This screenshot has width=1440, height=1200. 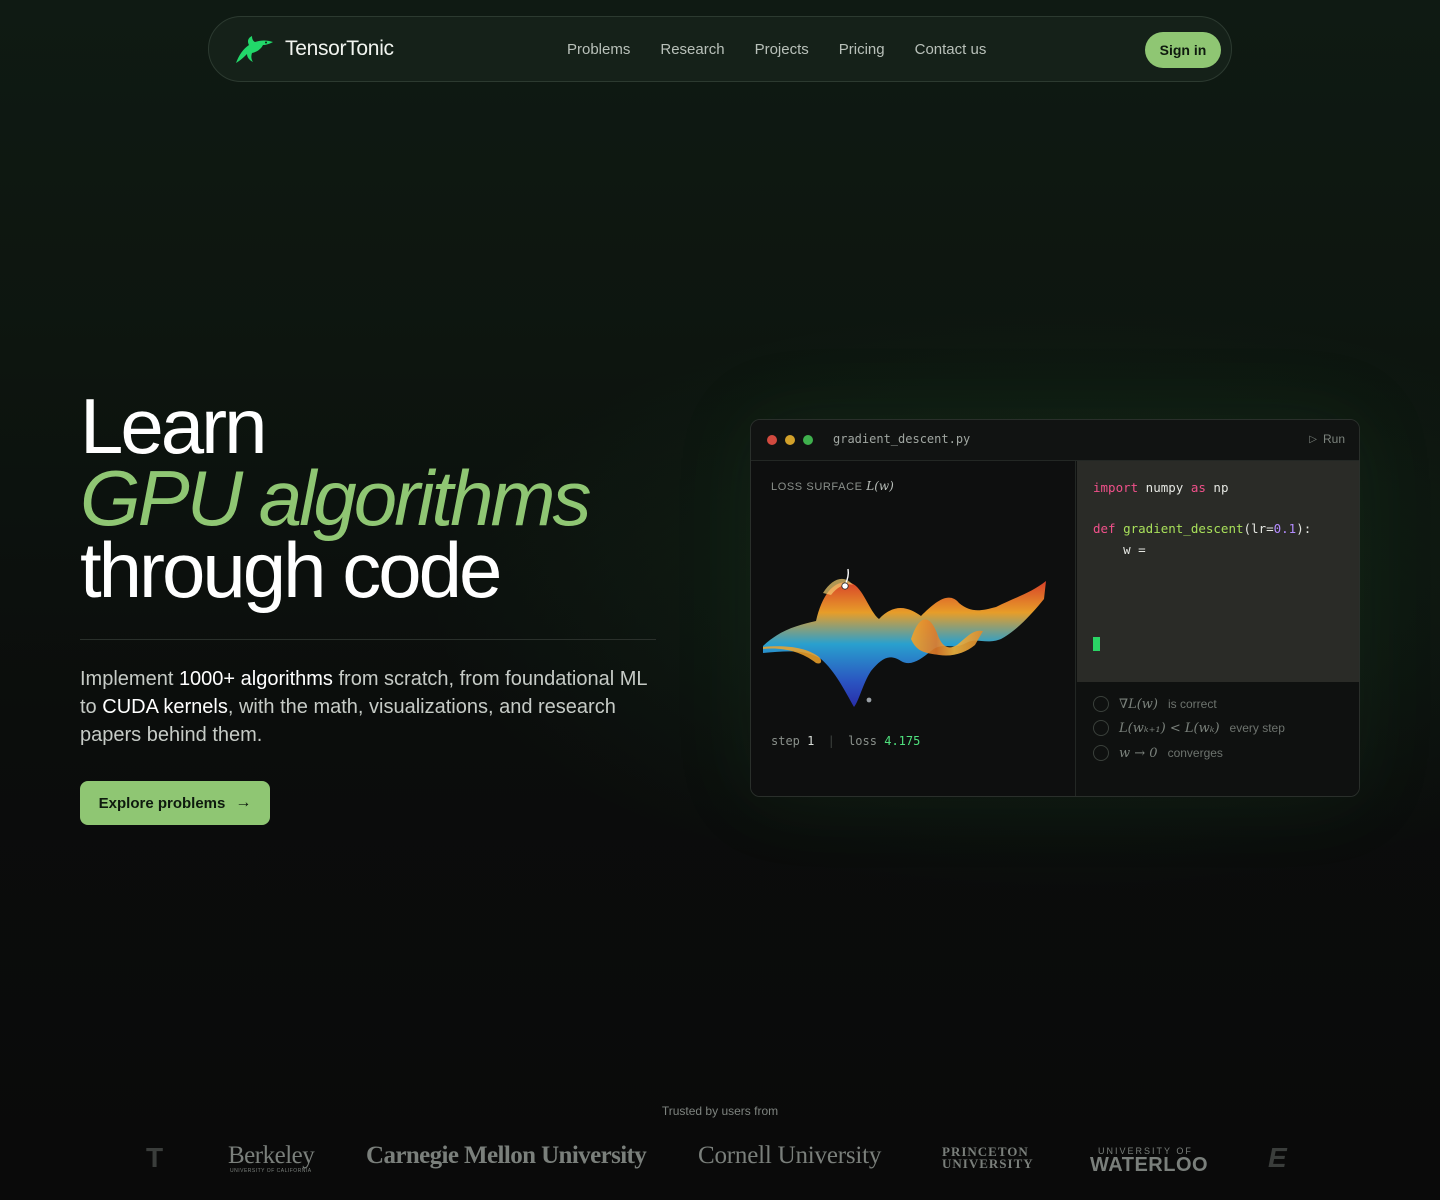 What do you see at coordinates (902, 741) in the screenshot?
I see `loss-value: 4.175` at bounding box center [902, 741].